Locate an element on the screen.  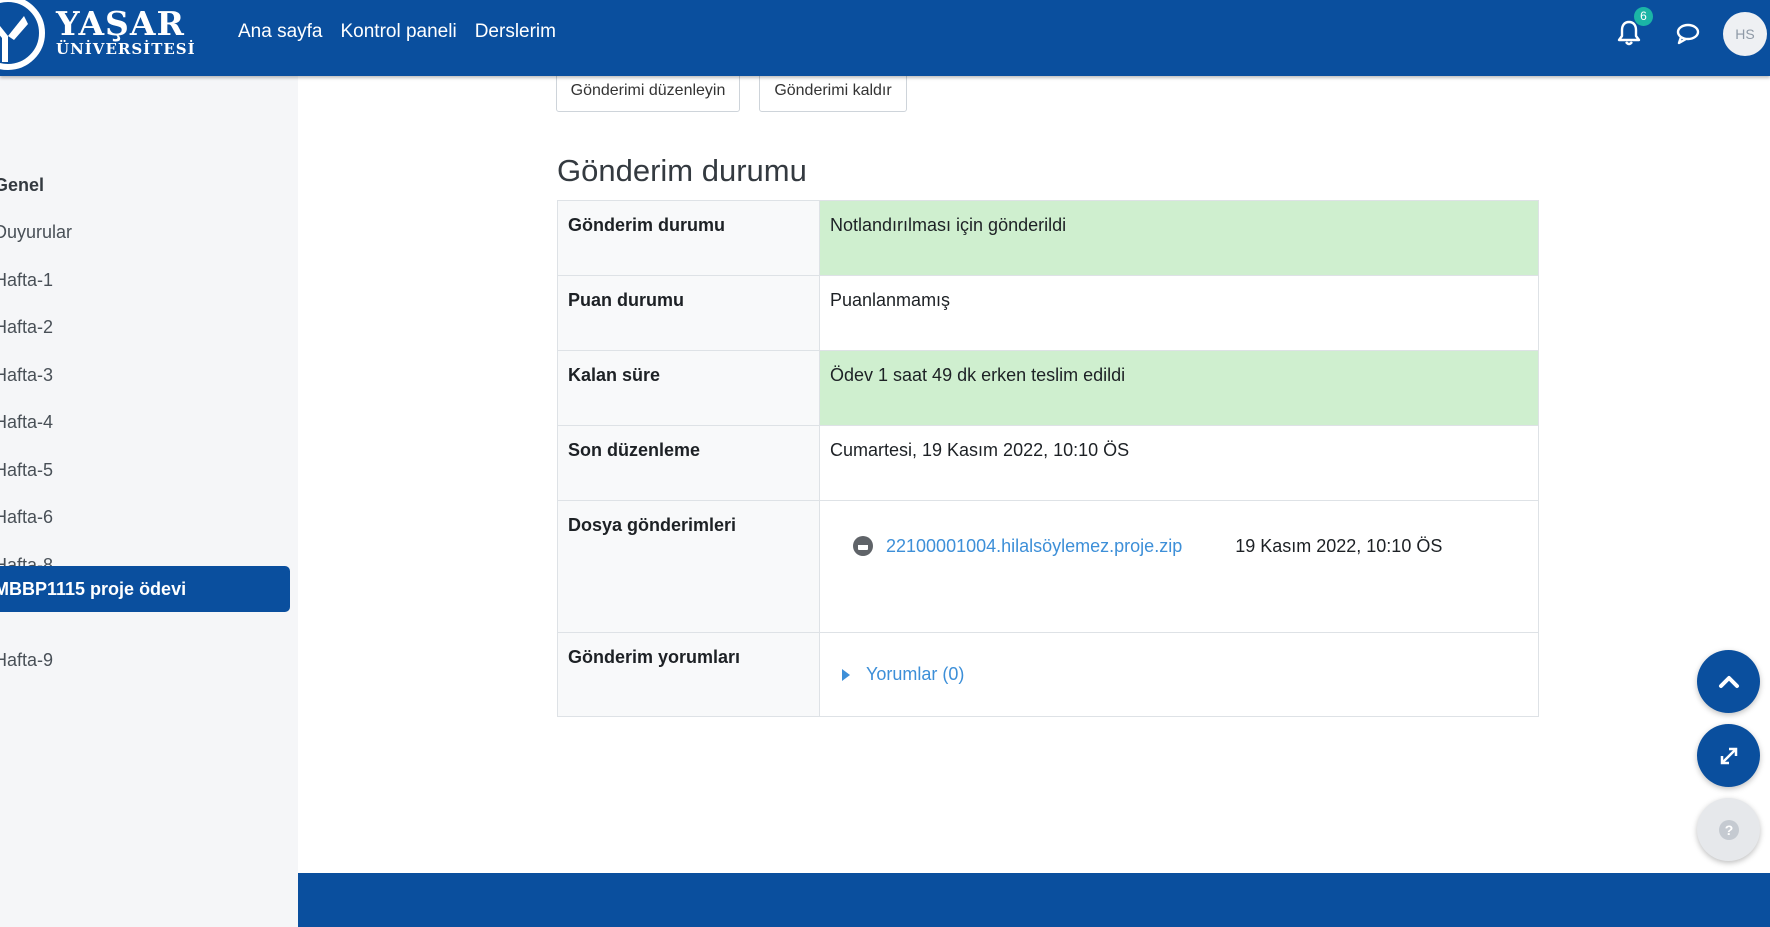
submission-status-label: Gönderim durumu is located at coordinates (688, 238).